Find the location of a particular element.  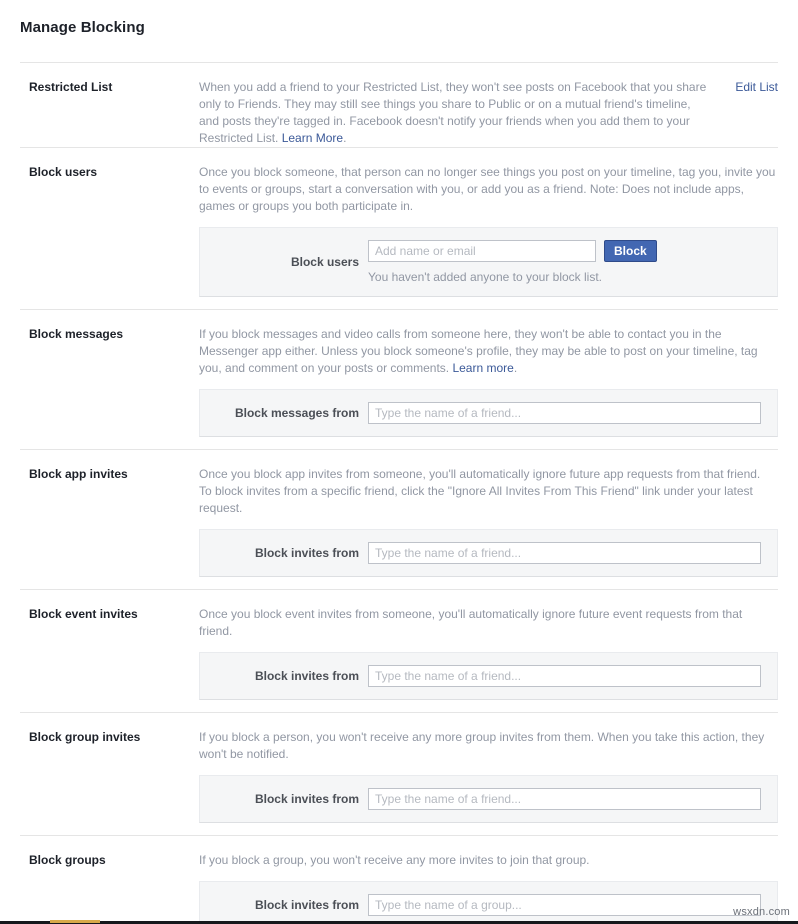

edit-list-link: Edit List is located at coordinates (756, 87).